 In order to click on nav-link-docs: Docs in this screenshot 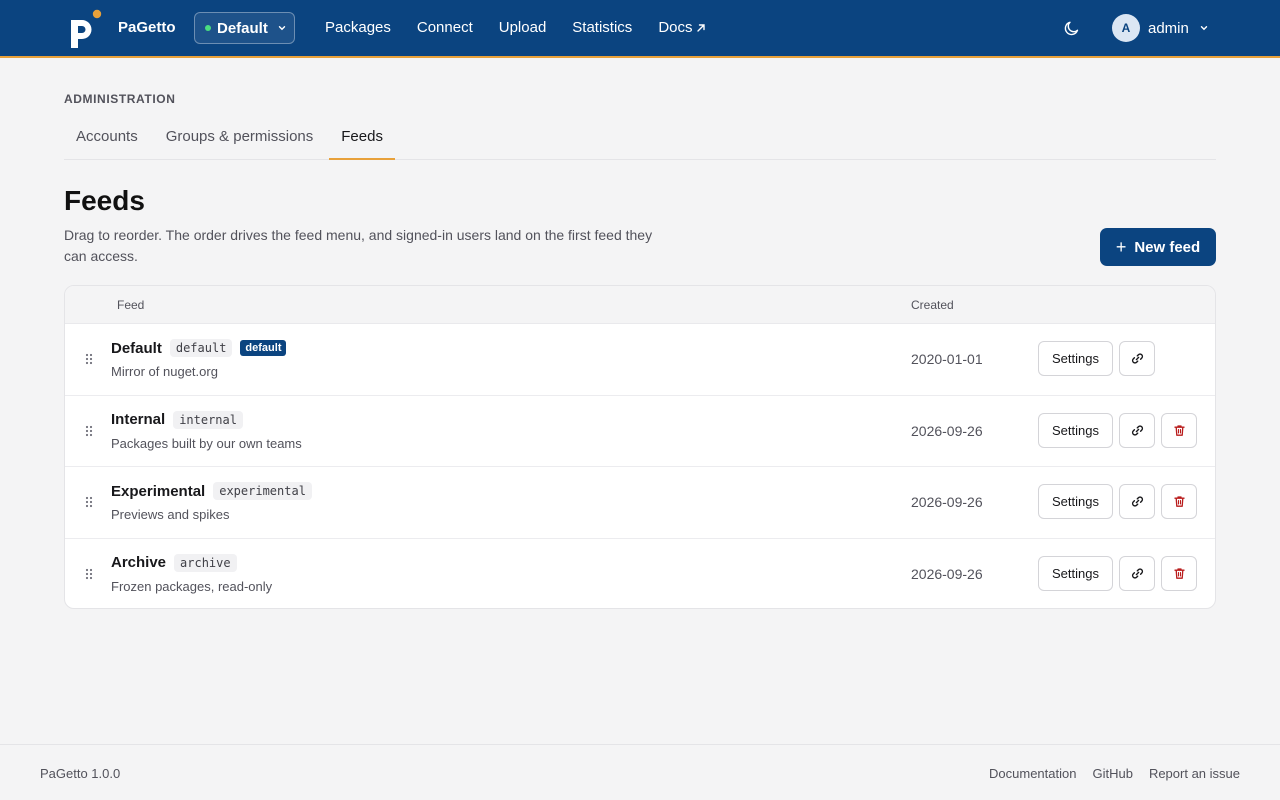, I will do `click(681, 27)`.